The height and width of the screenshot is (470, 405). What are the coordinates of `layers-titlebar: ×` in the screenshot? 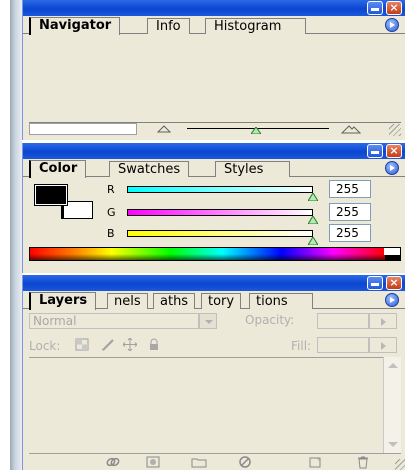 It's located at (214, 283).